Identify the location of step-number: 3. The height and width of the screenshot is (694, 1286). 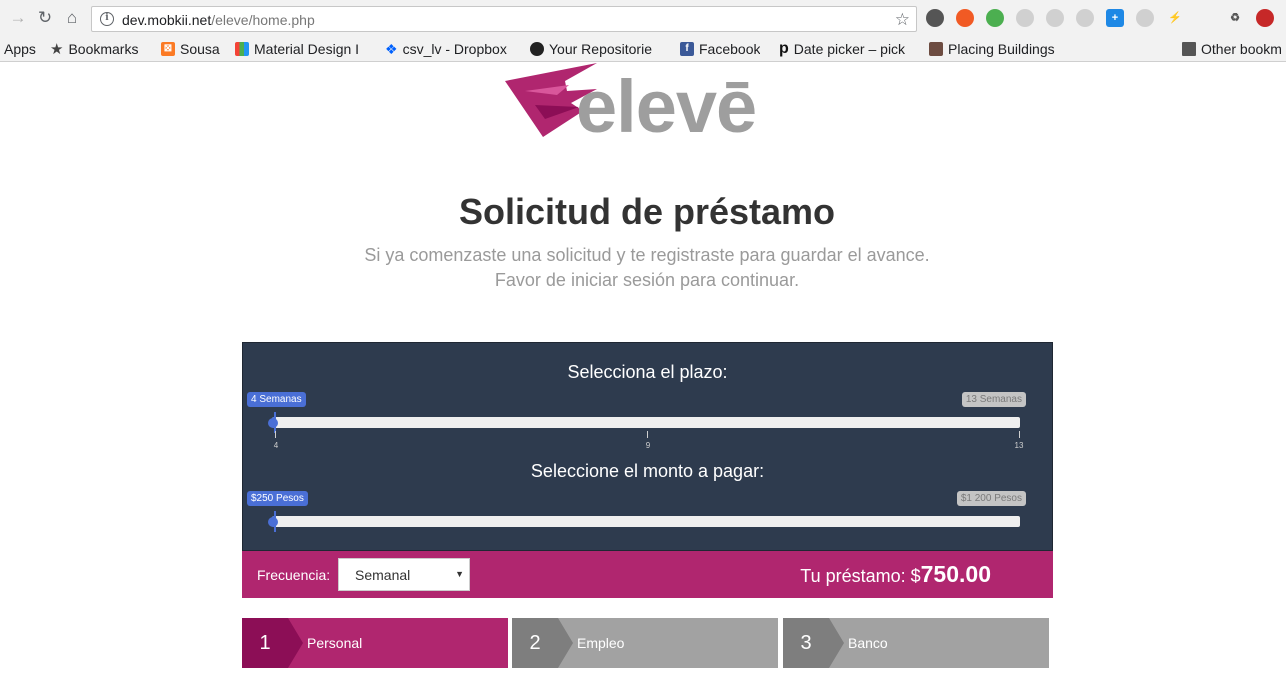
(806, 643).